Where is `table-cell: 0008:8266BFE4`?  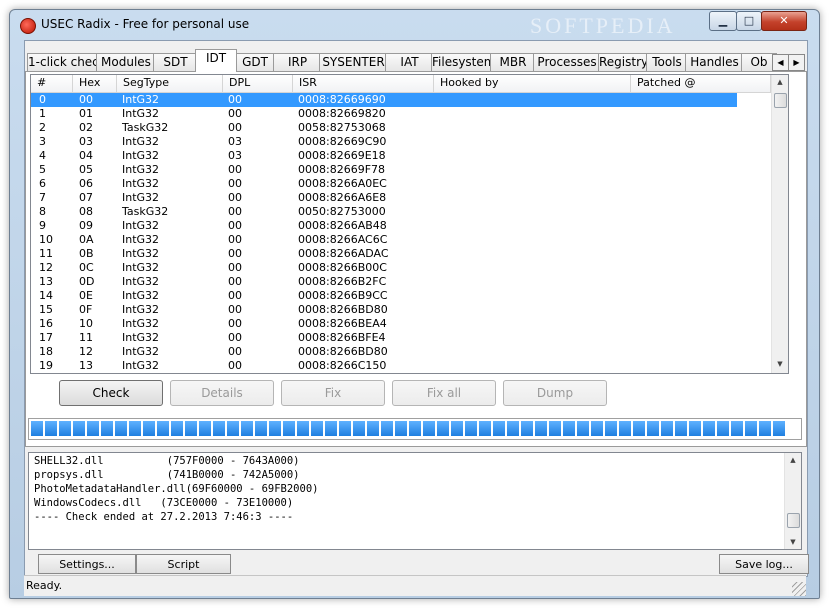
table-cell: 0008:8266BFE4 is located at coordinates (342, 337).